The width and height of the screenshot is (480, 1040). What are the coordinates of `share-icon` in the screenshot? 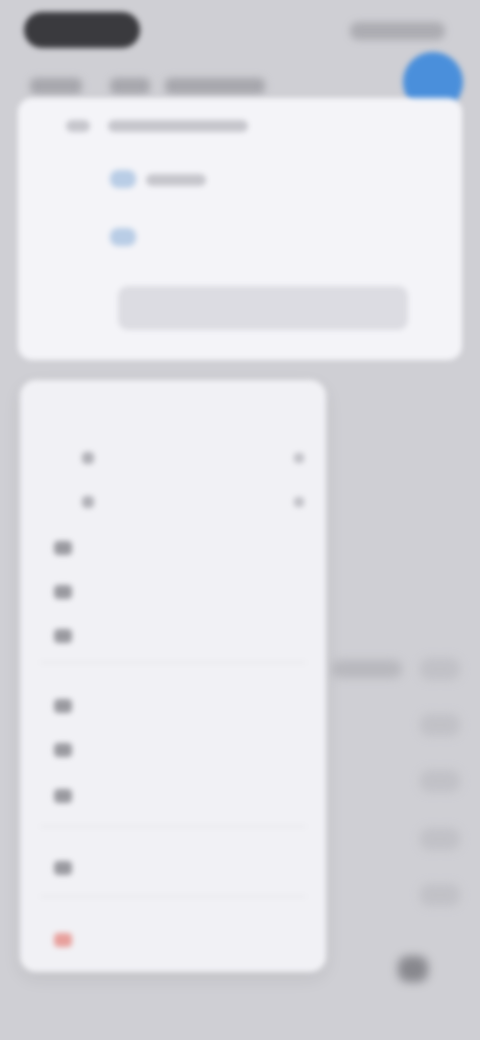 It's located at (63, 706).